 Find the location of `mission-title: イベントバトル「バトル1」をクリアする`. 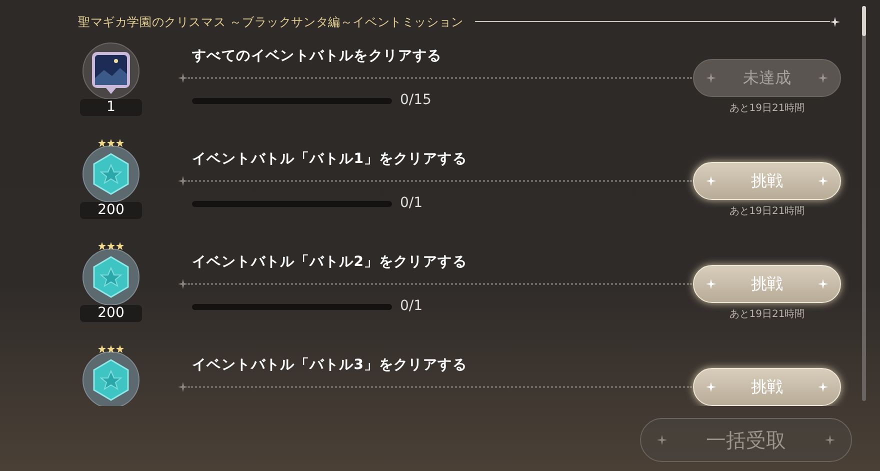

mission-title: イベントバトル「バトル1」をクリアする is located at coordinates (330, 159).